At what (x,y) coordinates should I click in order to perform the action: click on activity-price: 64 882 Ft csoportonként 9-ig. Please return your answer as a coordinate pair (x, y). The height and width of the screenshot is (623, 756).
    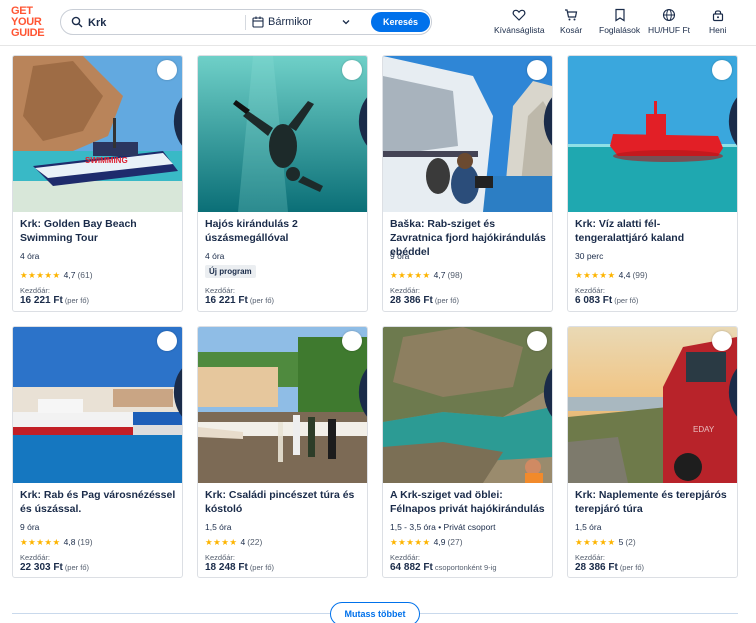
    Looking at the image, I should click on (443, 567).